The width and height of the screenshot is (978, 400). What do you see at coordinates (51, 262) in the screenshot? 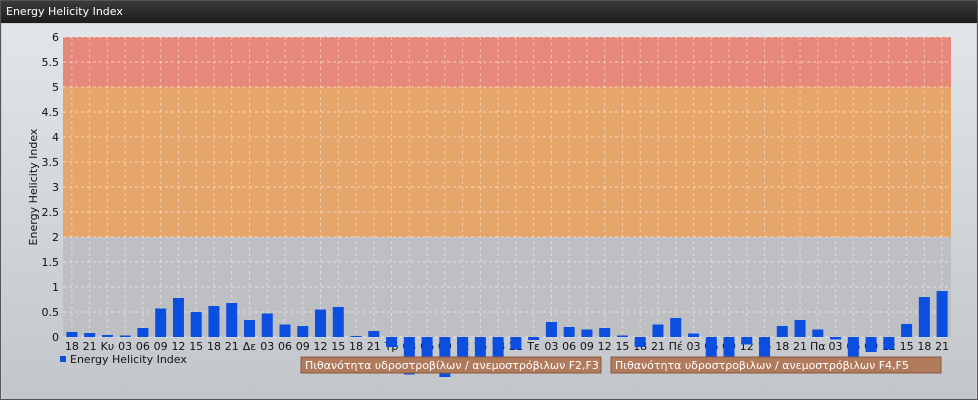
I see `y-tick-label-3: 1.5` at bounding box center [51, 262].